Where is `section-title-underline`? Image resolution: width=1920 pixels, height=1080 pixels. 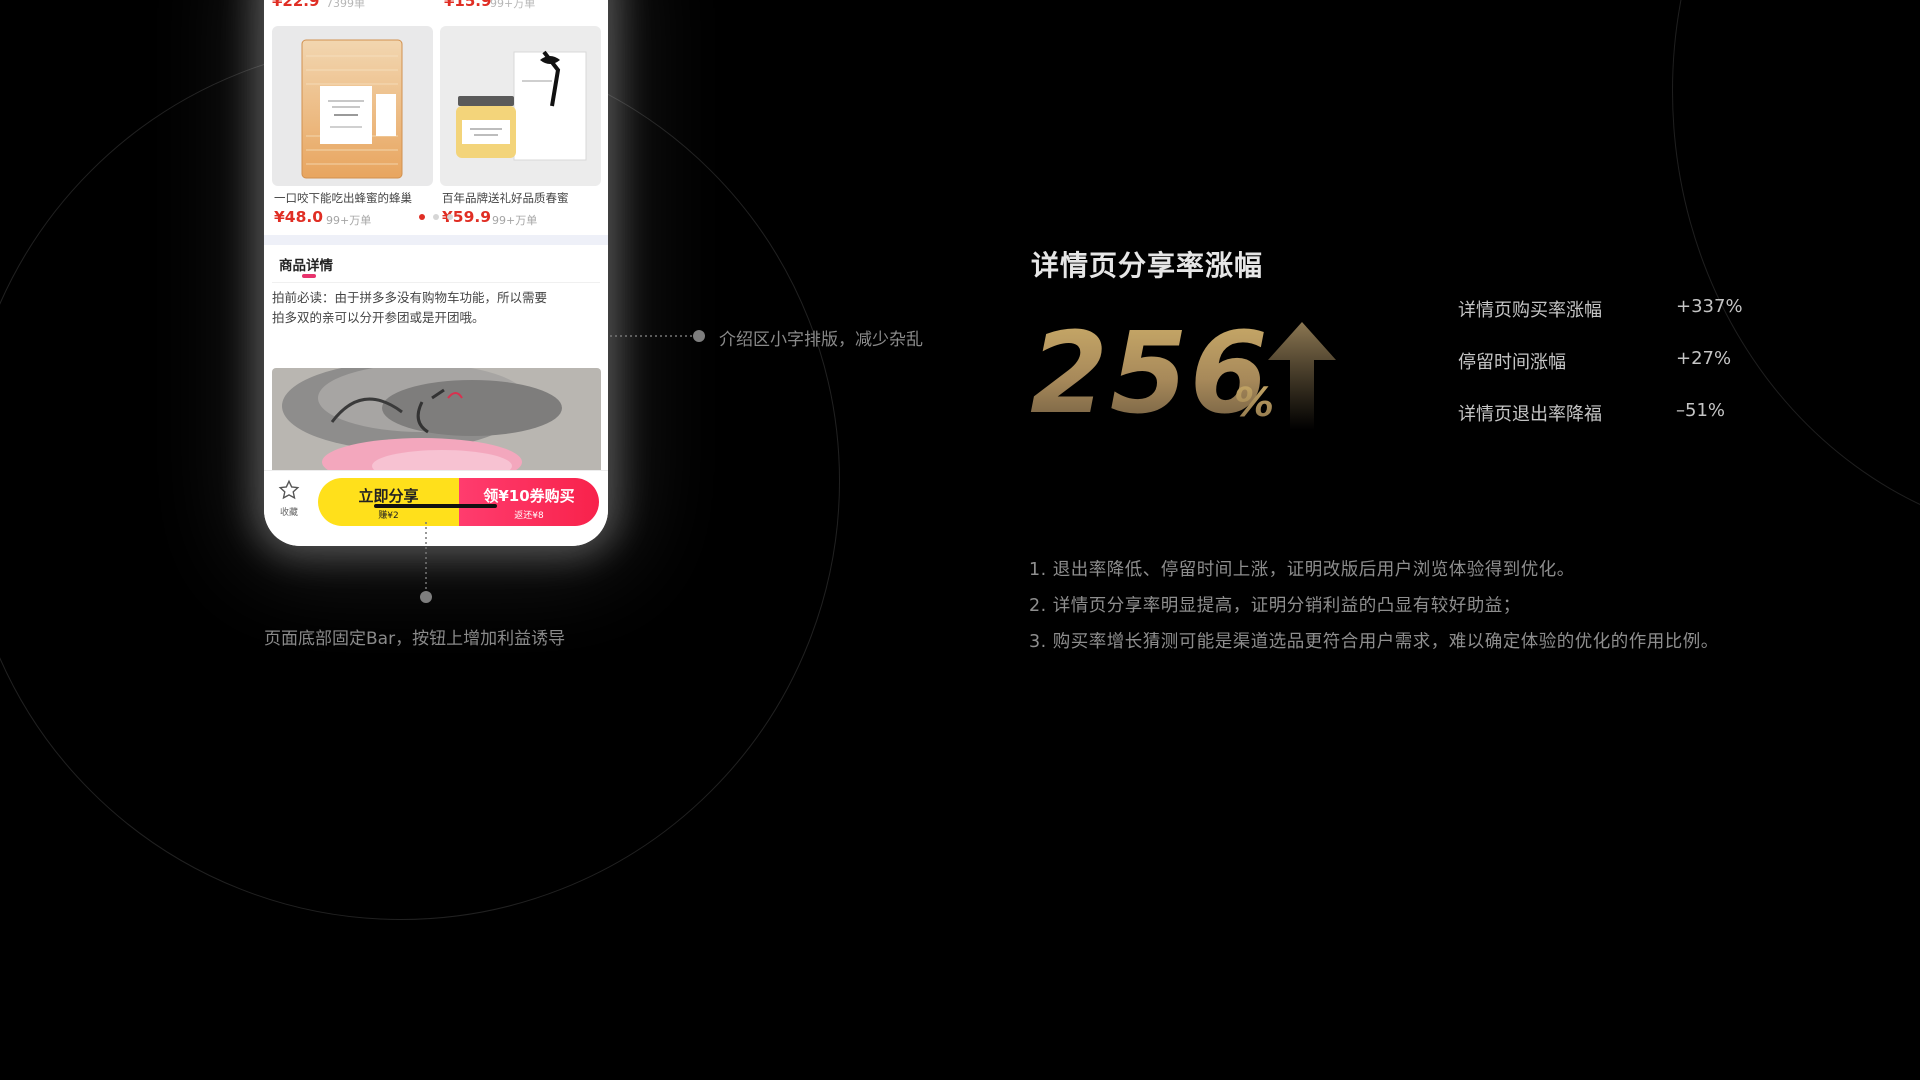
section-title-underline is located at coordinates (309, 276).